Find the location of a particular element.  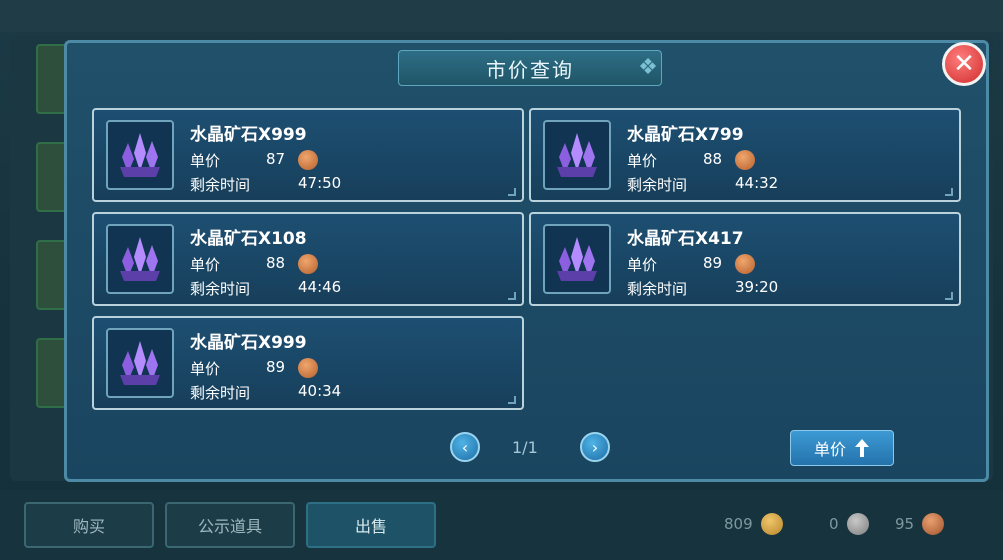

next-page-button: › is located at coordinates (595, 447).